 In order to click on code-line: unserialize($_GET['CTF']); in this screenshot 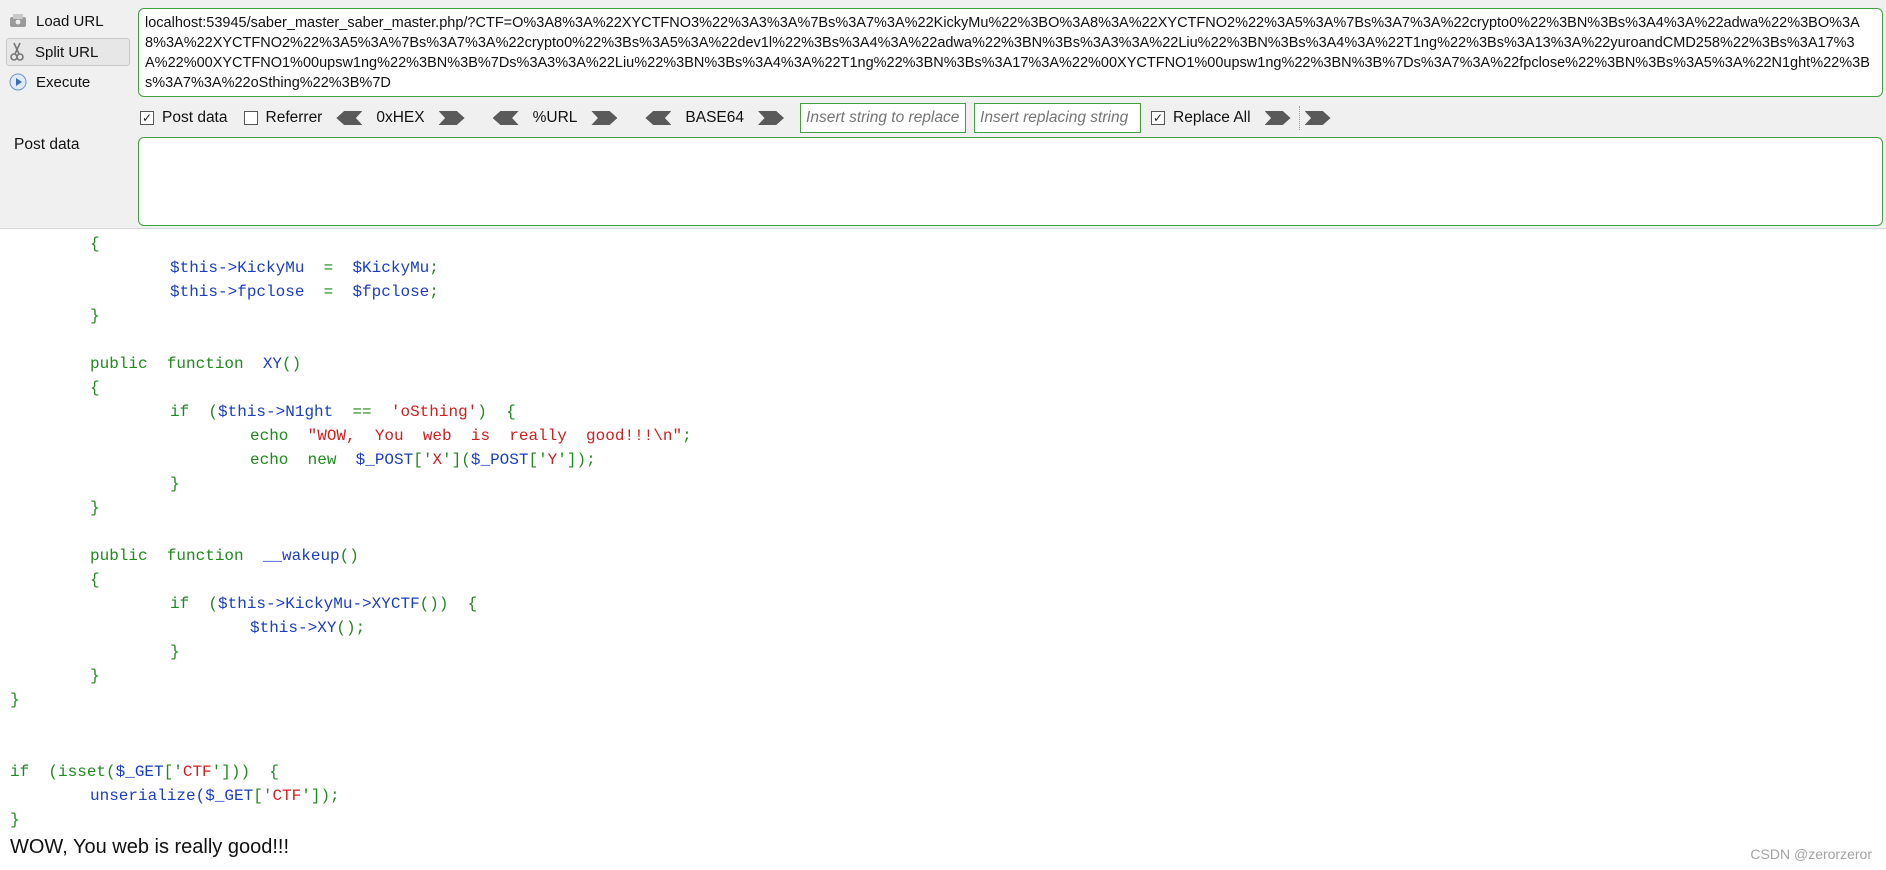, I will do `click(215, 796)`.